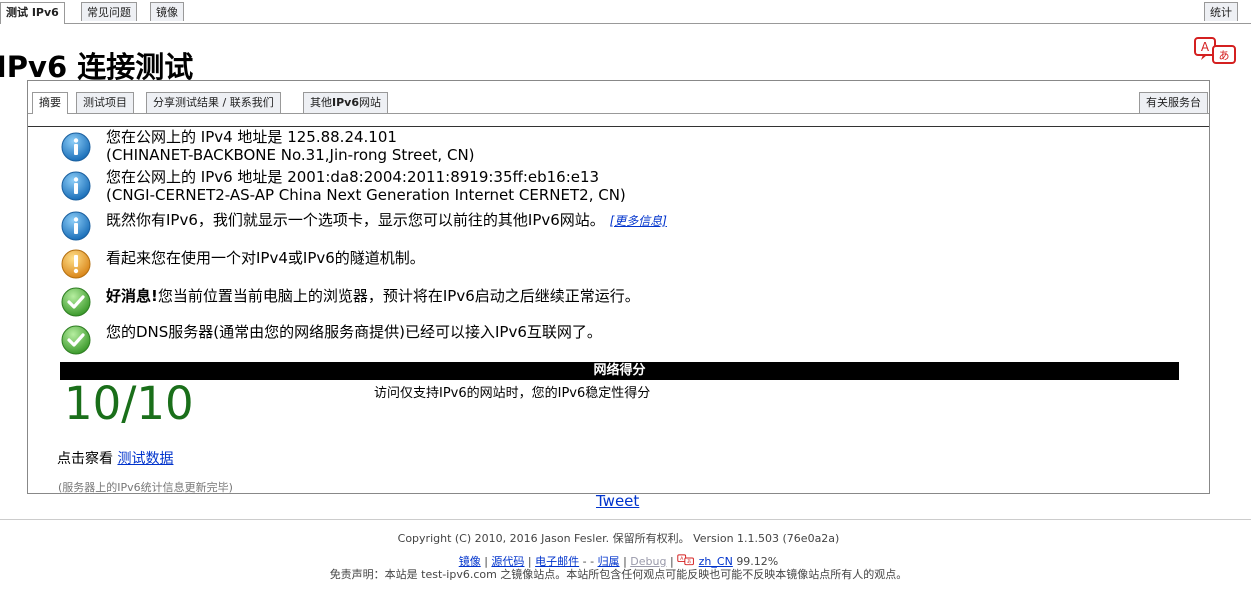 This screenshot has height=600, width=1251. I want to click on more-info-link: [更多信息], so click(638, 221).